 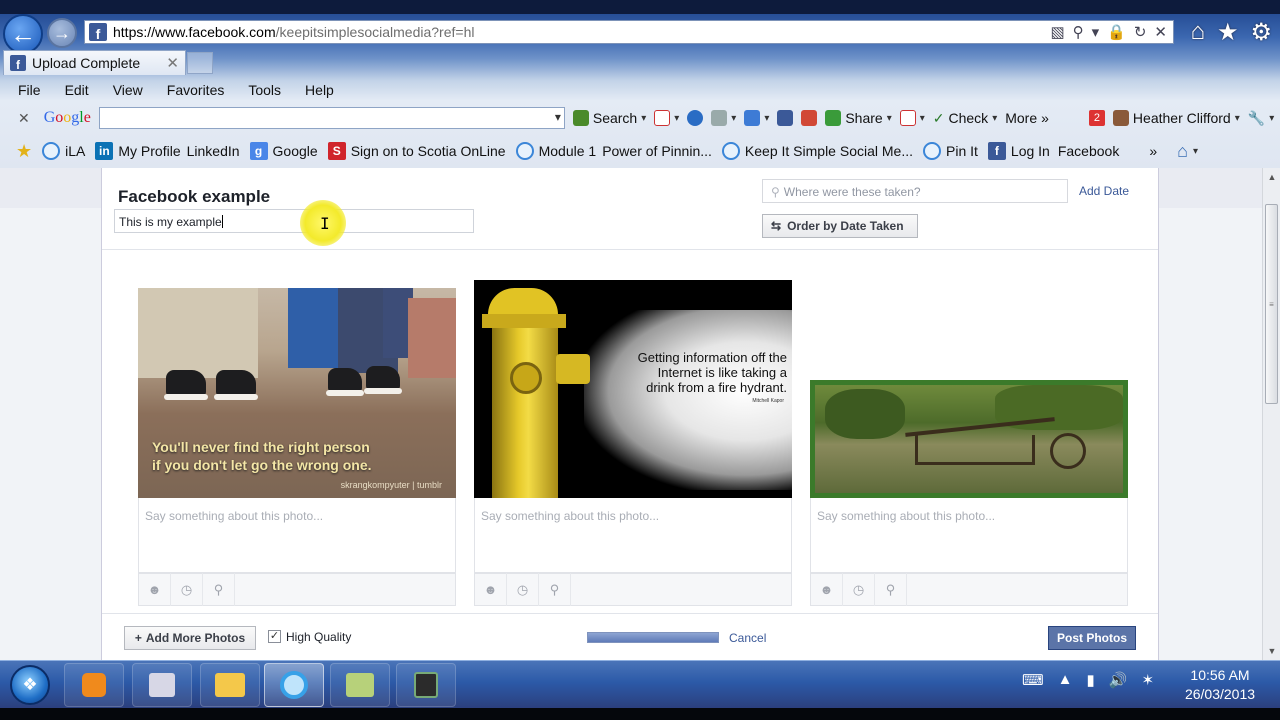 What do you see at coordinates (1078, 32) in the screenshot?
I see `search-icon: ⚲` at bounding box center [1078, 32].